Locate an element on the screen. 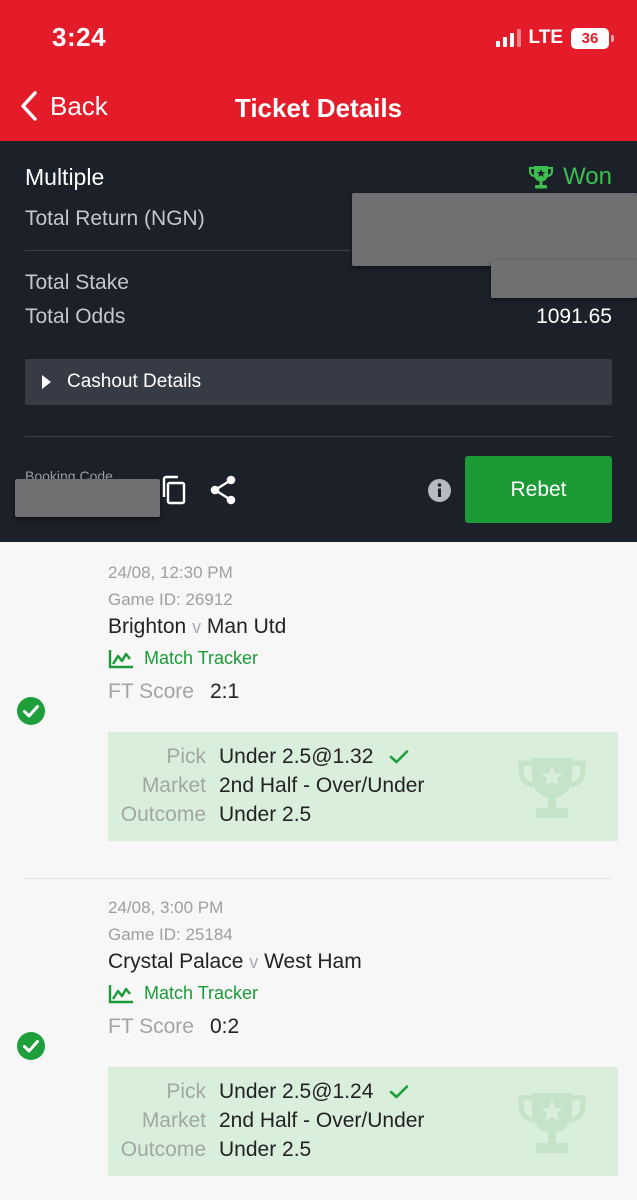 The height and width of the screenshot is (1200, 637). won-badge: Won is located at coordinates (569, 177).